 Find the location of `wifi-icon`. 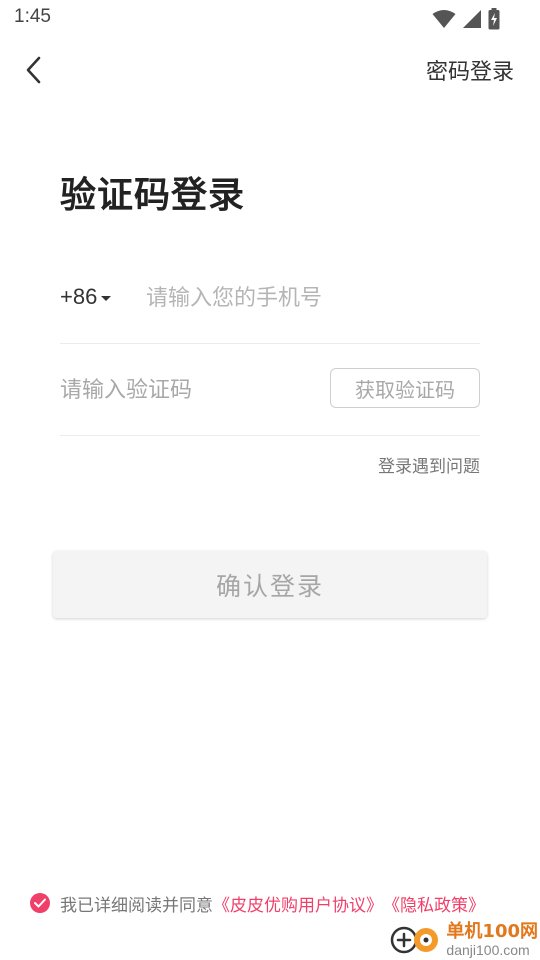

wifi-icon is located at coordinates (444, 19).